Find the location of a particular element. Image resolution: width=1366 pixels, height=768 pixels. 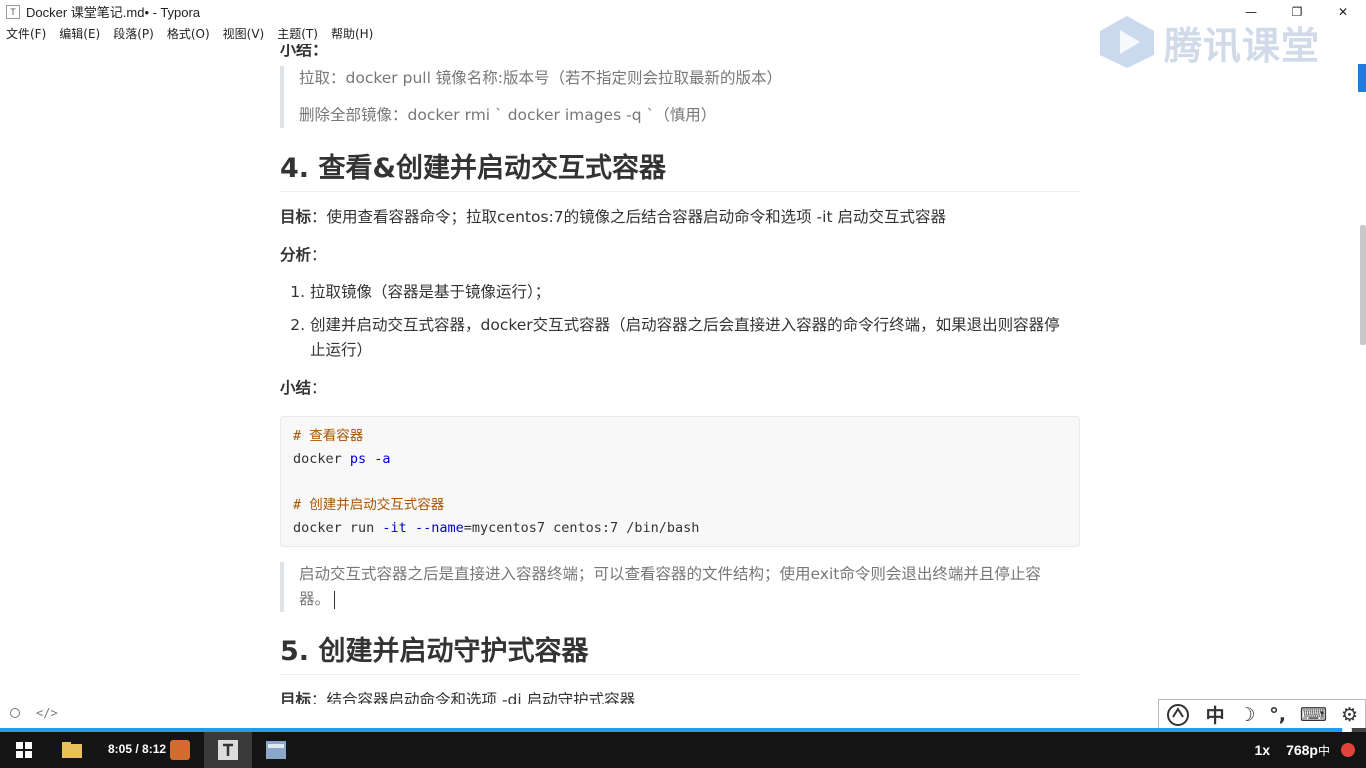

text-cursor is located at coordinates (335, 599).